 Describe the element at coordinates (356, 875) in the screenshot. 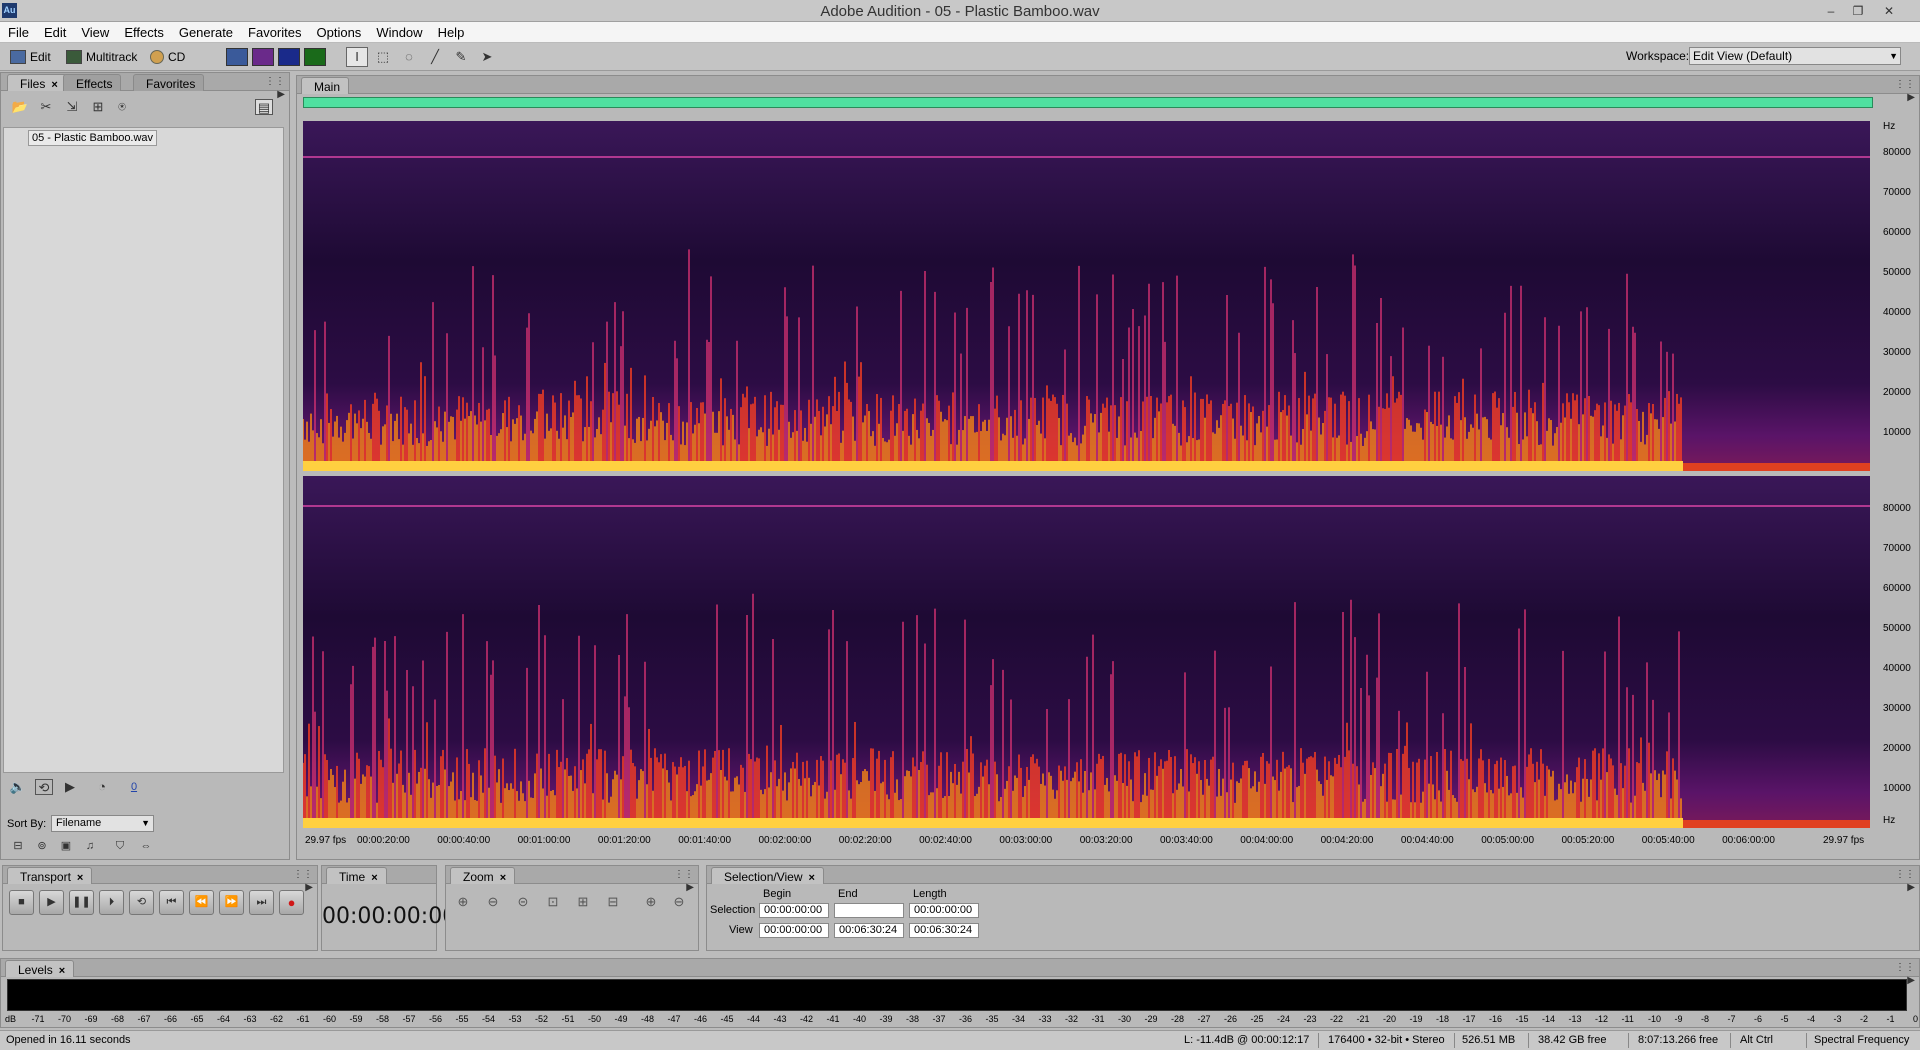

I see `tab-time: Time ×` at that location.